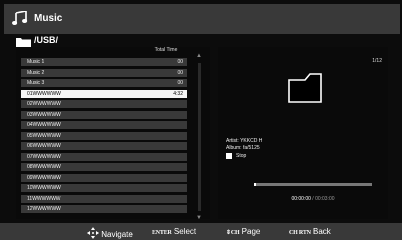 The image size is (402, 240). What do you see at coordinates (104, 188) in the screenshot?
I see `list-item: 10WWWWWW` at bounding box center [104, 188].